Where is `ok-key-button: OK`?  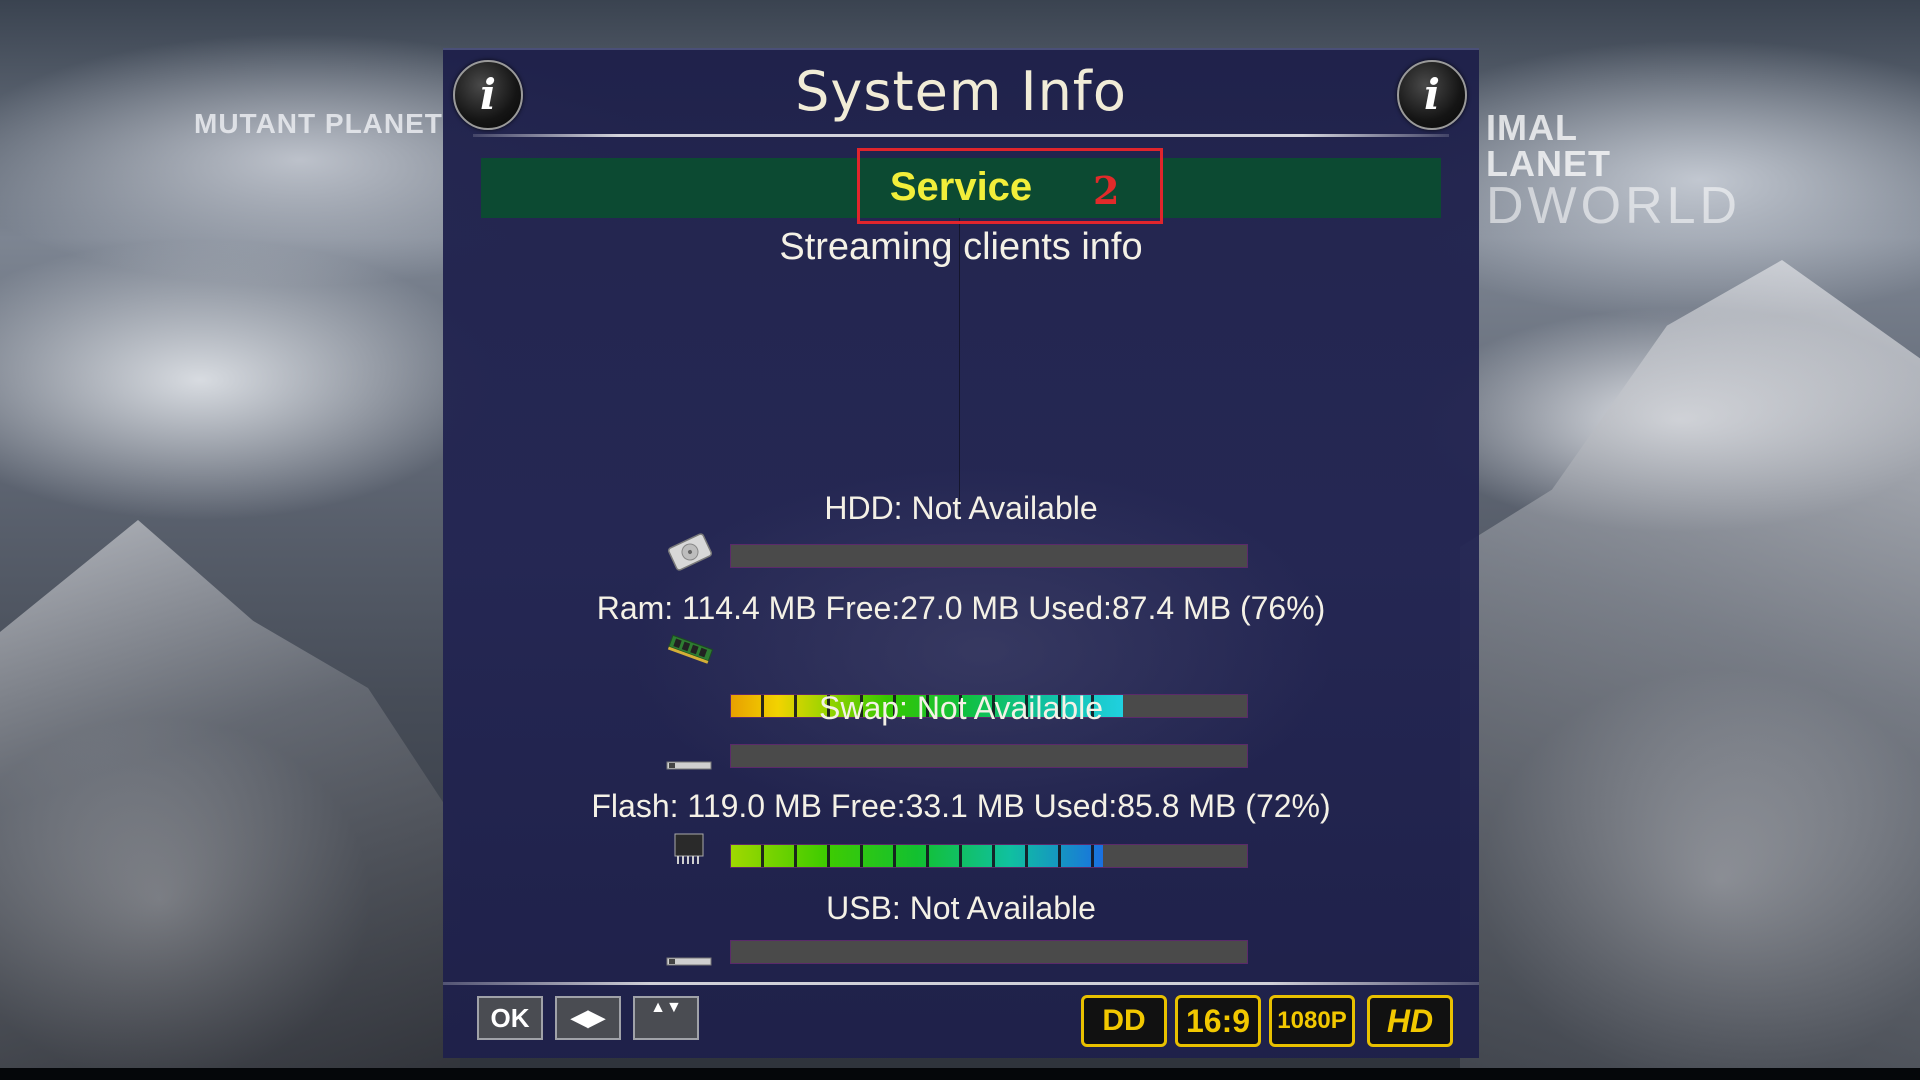 ok-key-button: OK is located at coordinates (510, 1018).